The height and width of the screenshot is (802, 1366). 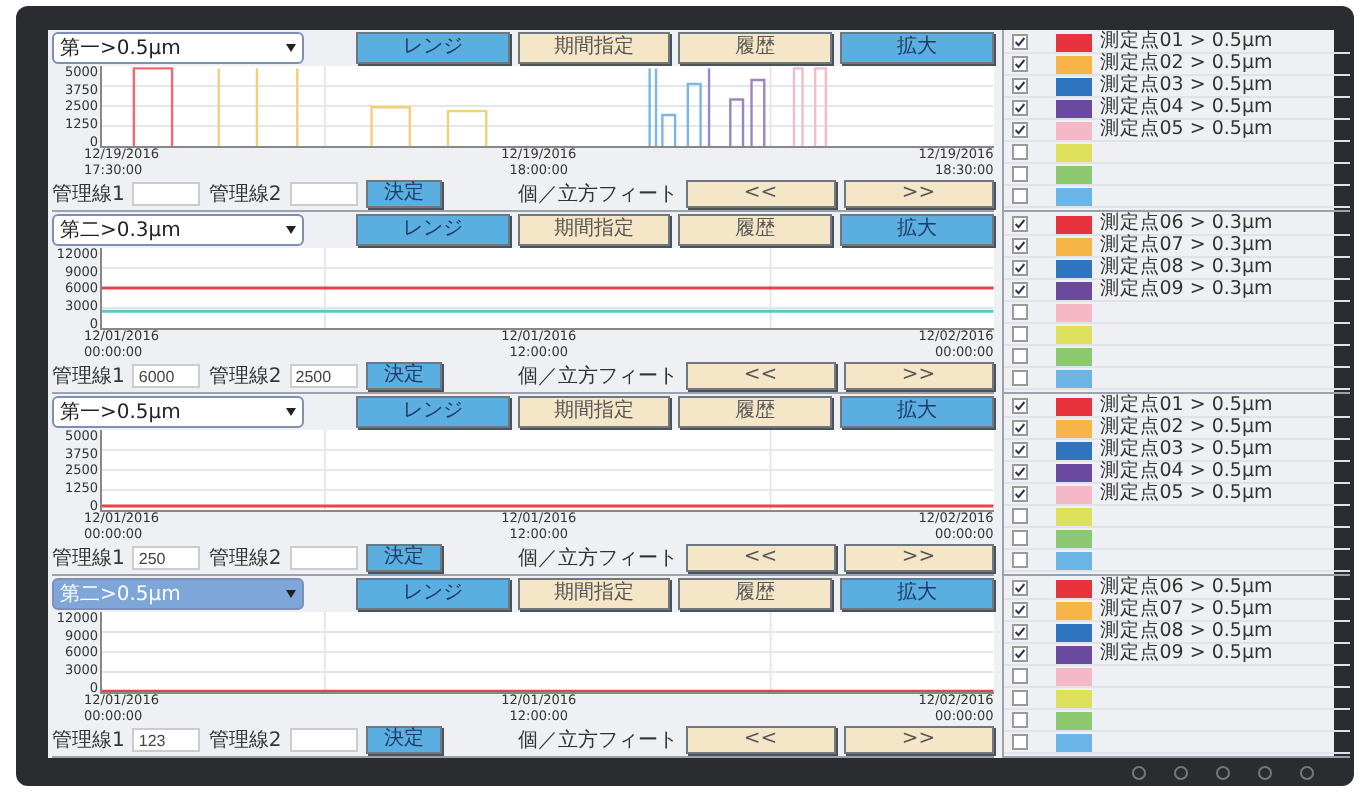 What do you see at coordinates (1187, 224) in the screenshot?
I see `legend-label: 測定点06 > 0.3μm` at bounding box center [1187, 224].